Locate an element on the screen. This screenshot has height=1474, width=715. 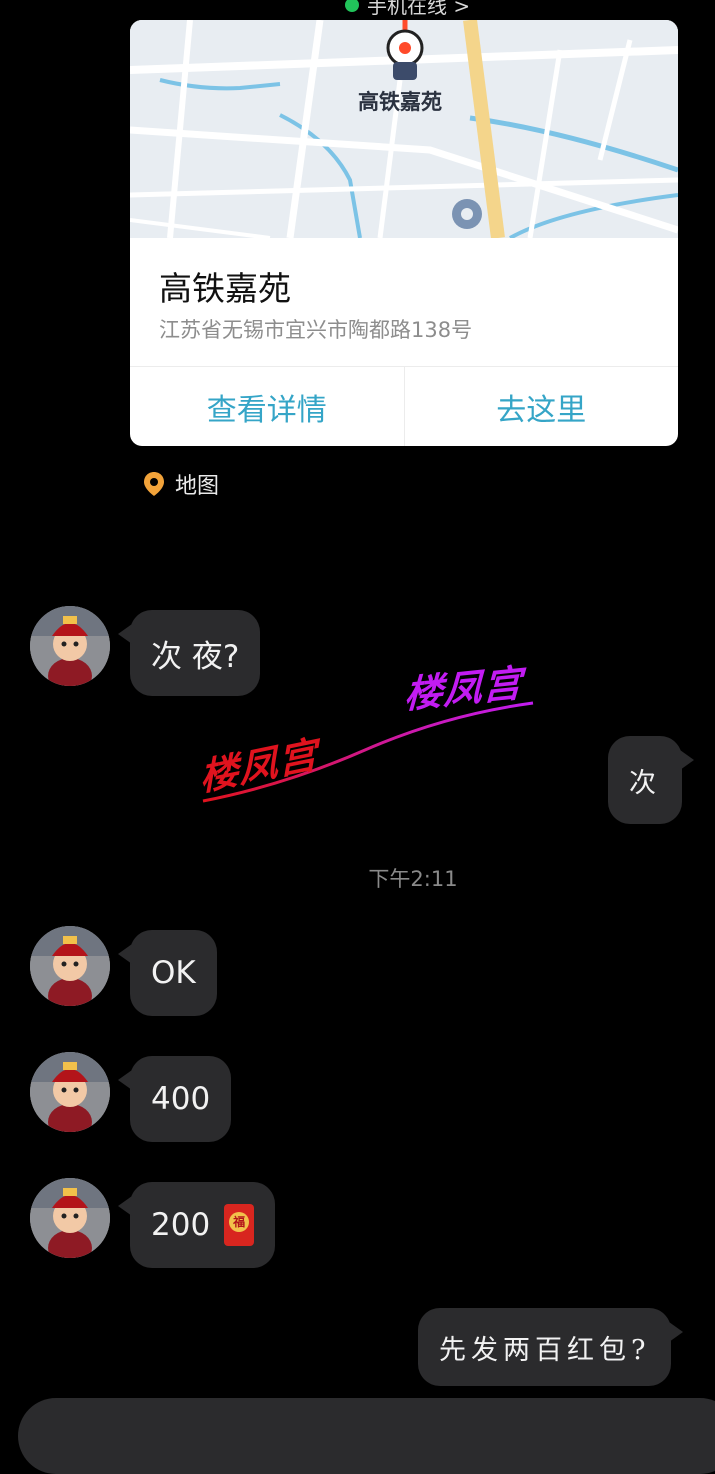
message-bubble: 400 is located at coordinates (174, 1099).